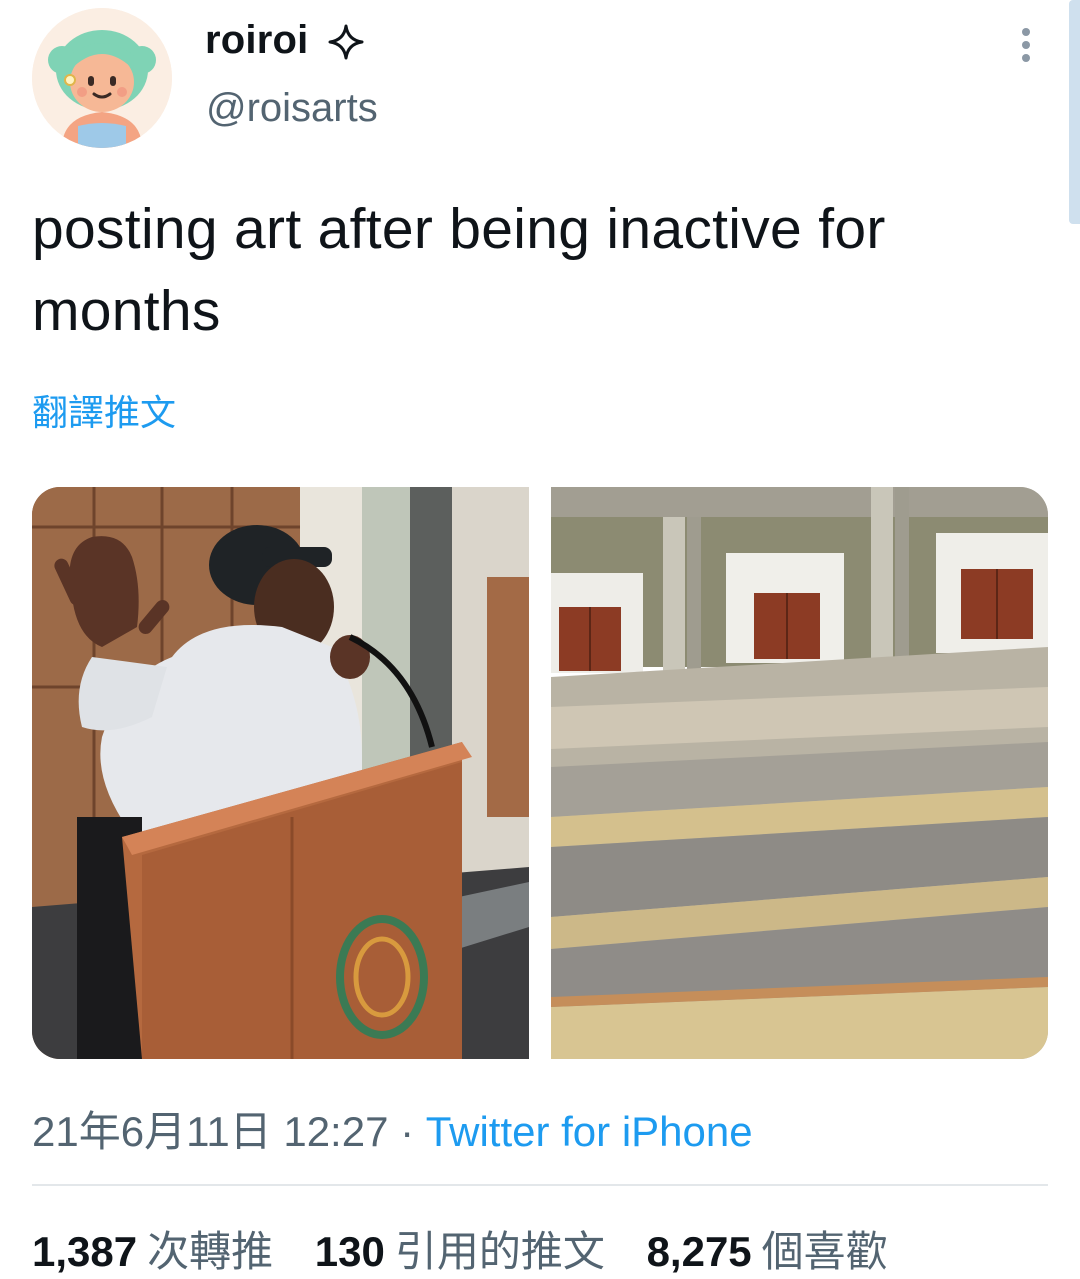 This screenshot has height=1279, width=1080. Describe the element at coordinates (824, 1251) in the screenshot. I see `like-label: 個喜歡` at that location.